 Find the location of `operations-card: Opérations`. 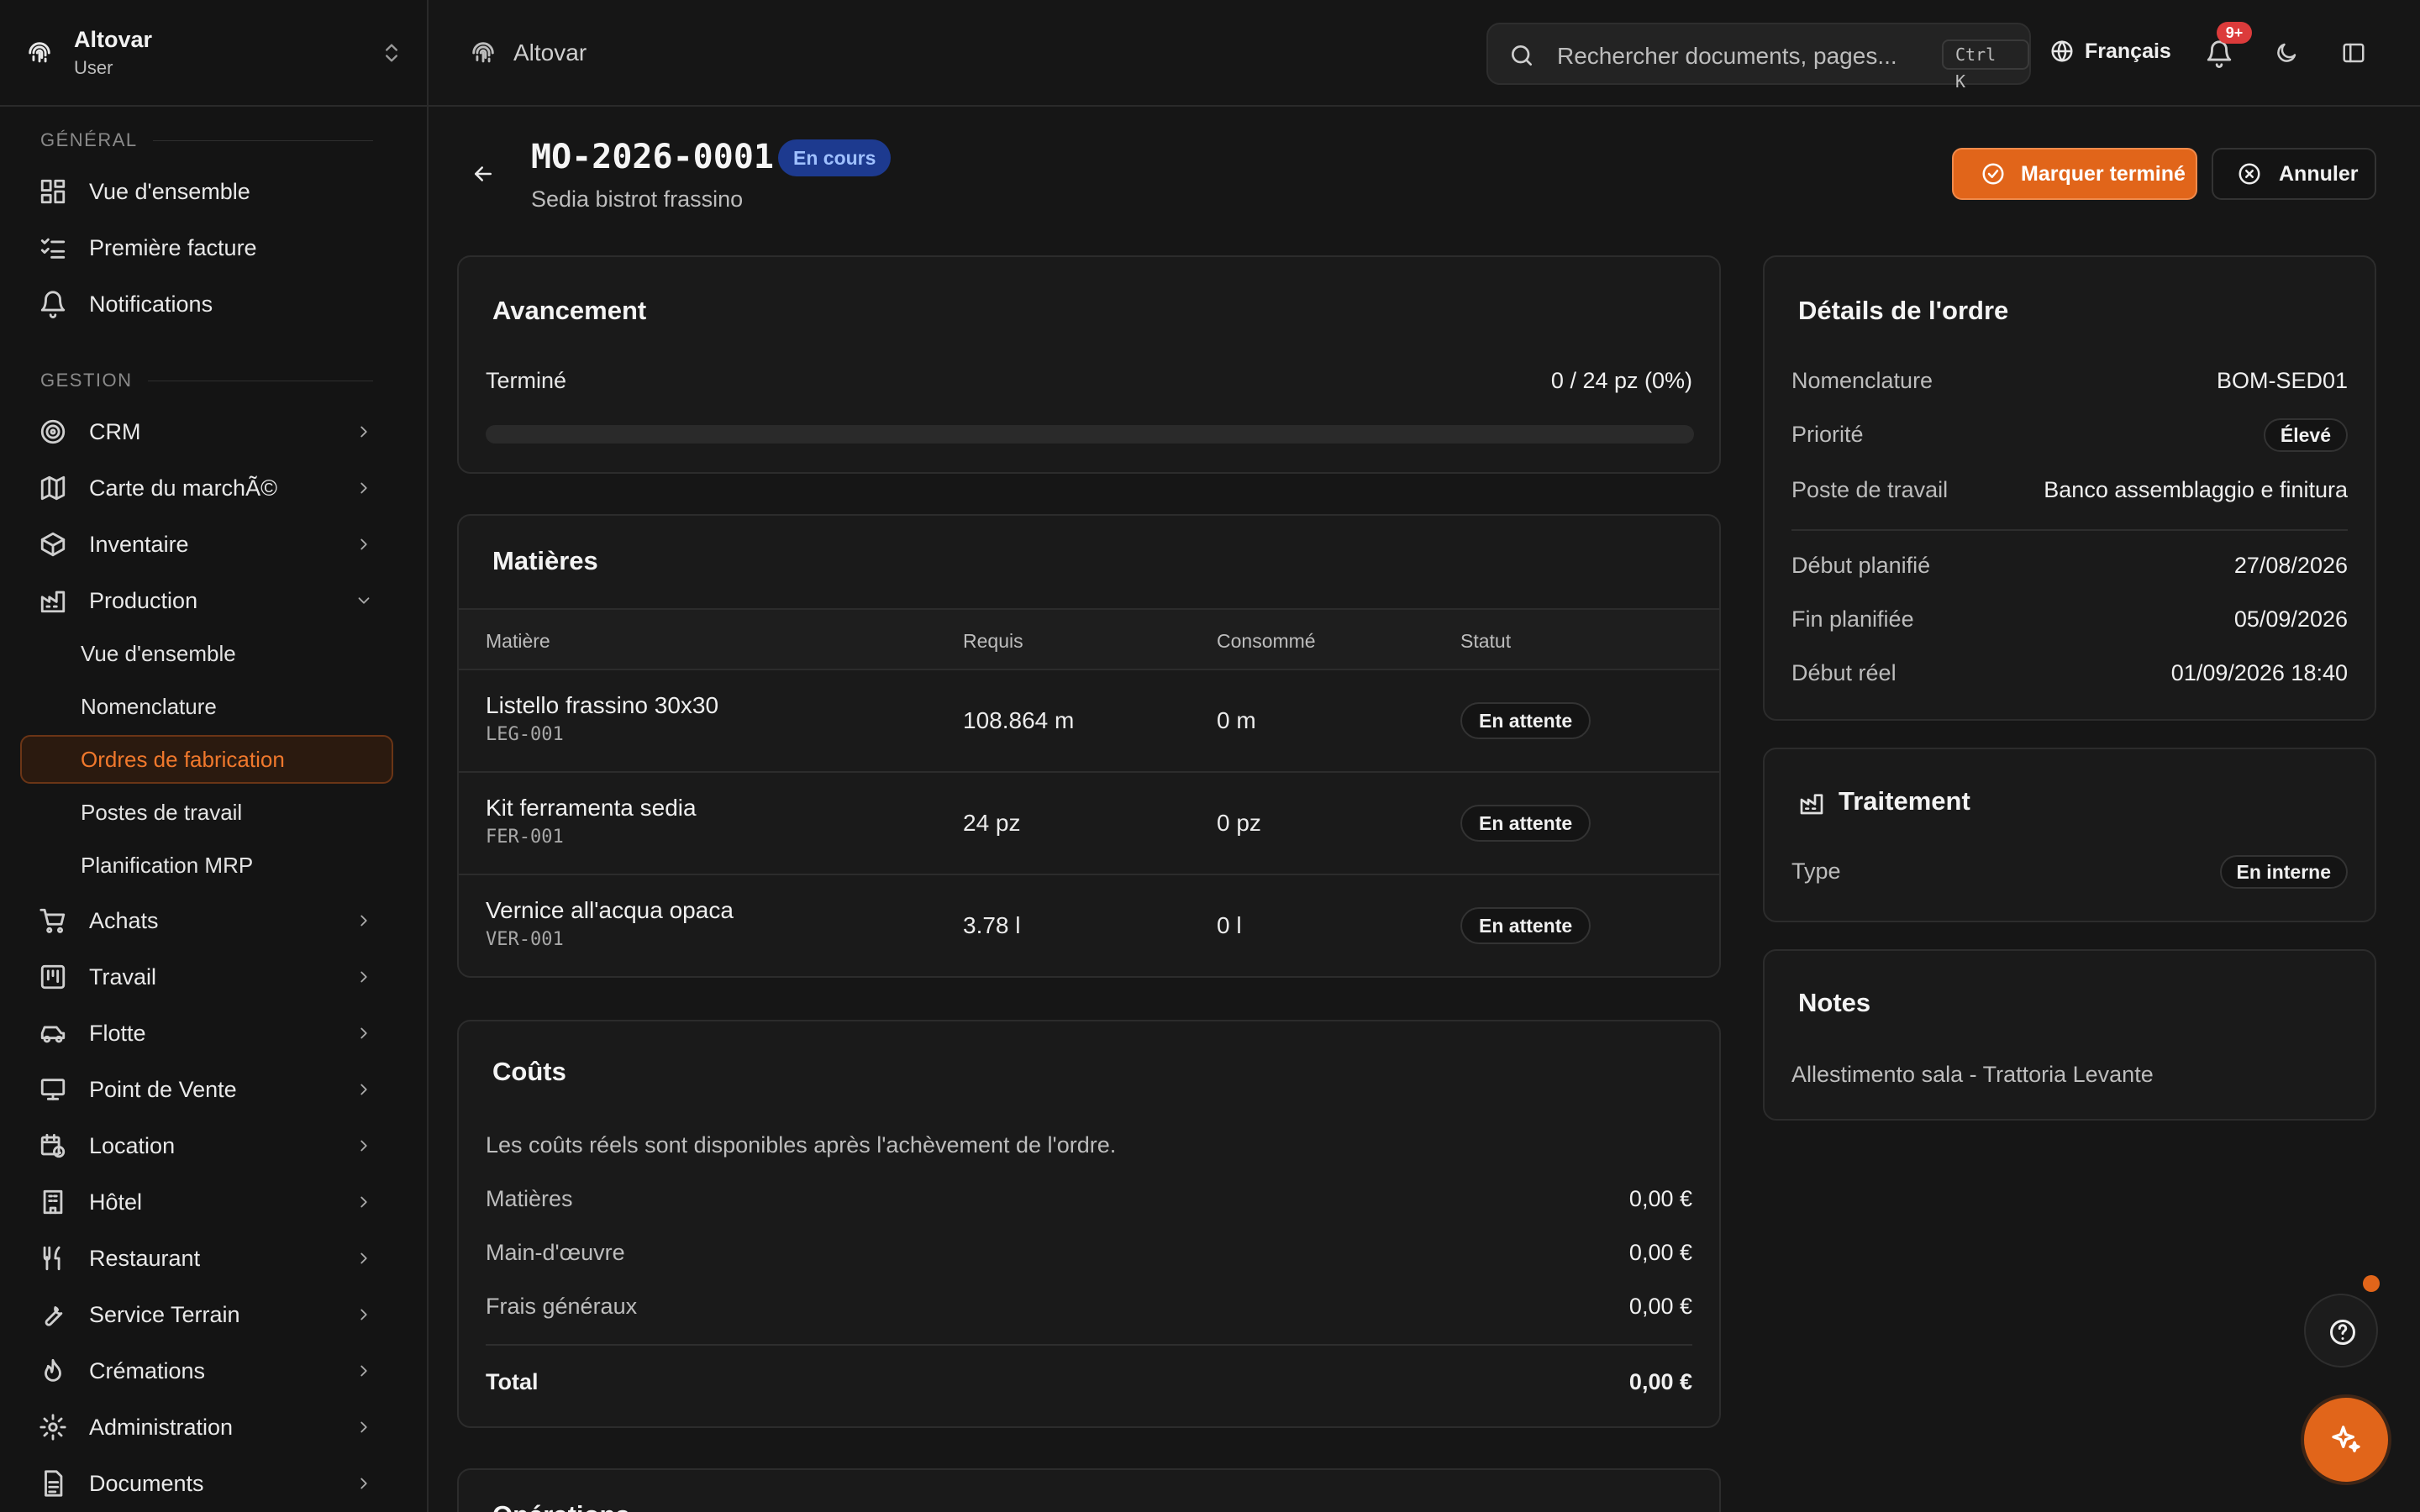

operations-card: Opérations is located at coordinates (1089, 1490).